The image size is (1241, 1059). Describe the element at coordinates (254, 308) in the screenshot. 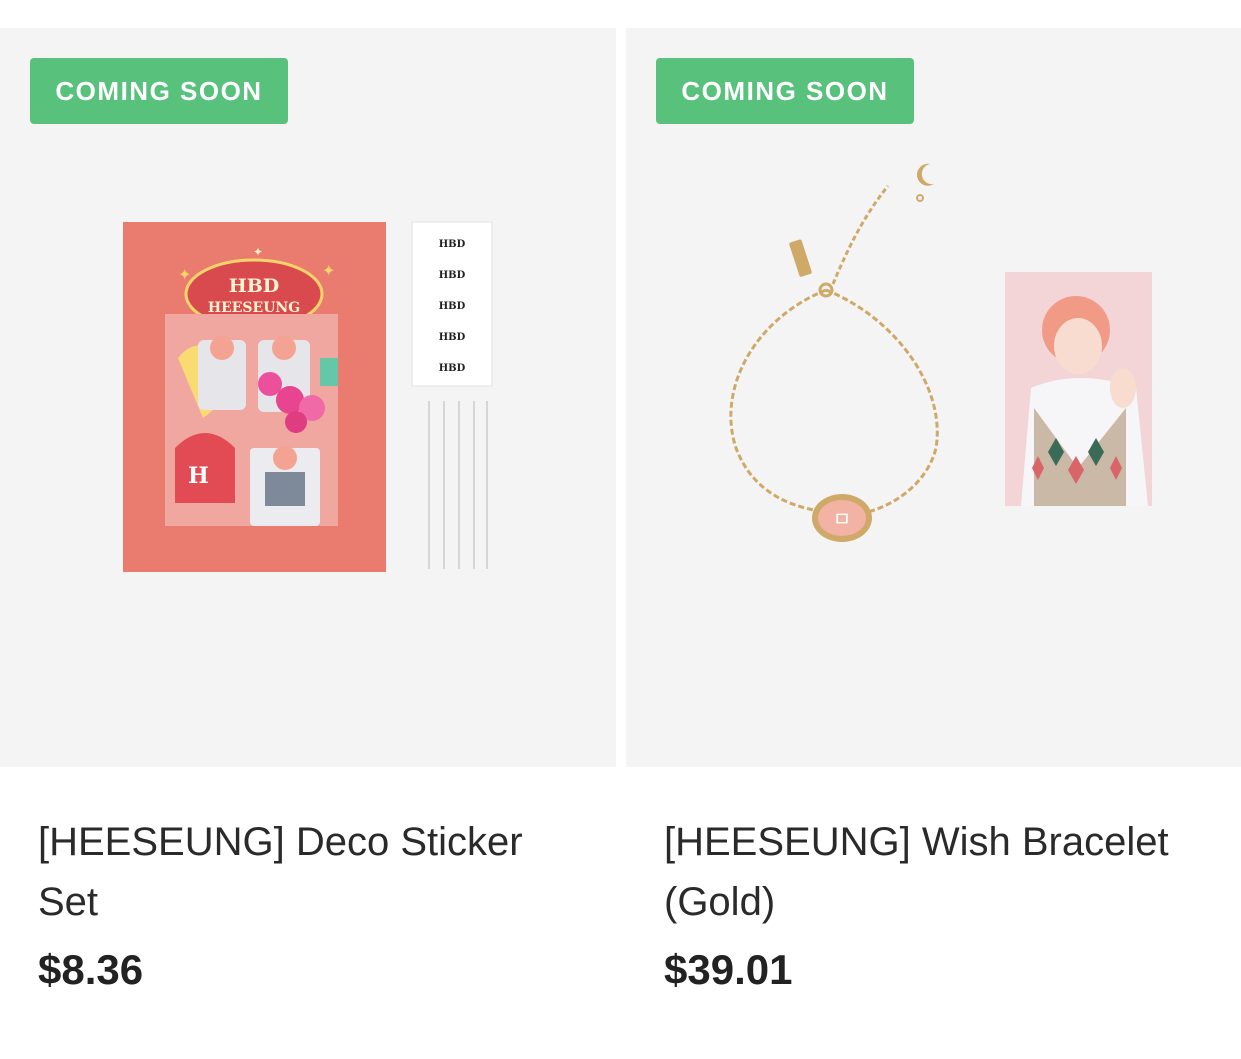

I see `sheet-title-line2: HEESEUNG` at that location.